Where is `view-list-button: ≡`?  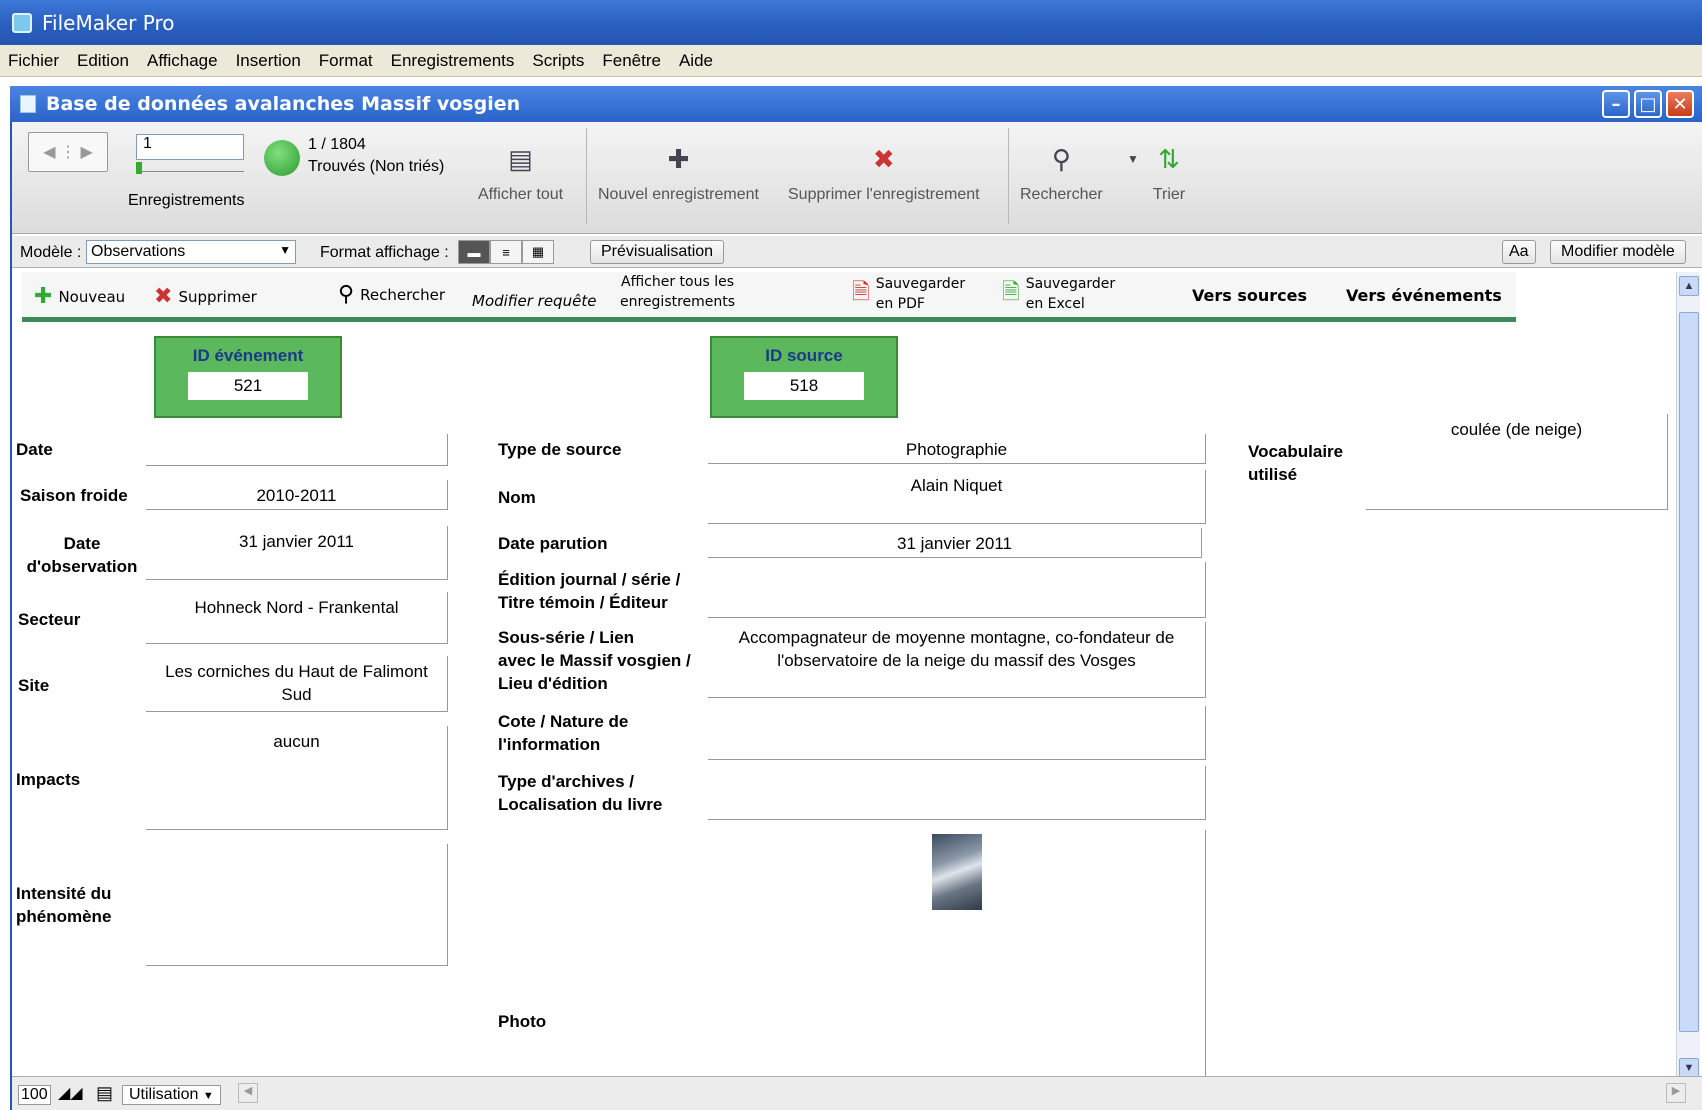
view-list-button: ≡ is located at coordinates (506, 252).